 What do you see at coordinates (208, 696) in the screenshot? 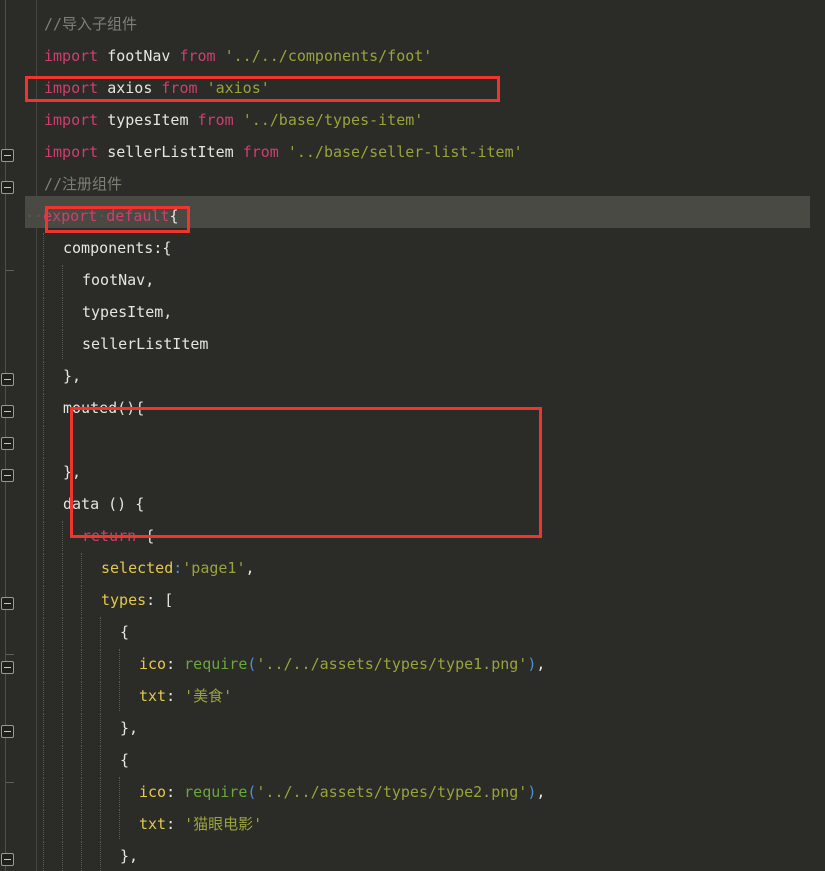
I see `code-token: '美食'` at bounding box center [208, 696].